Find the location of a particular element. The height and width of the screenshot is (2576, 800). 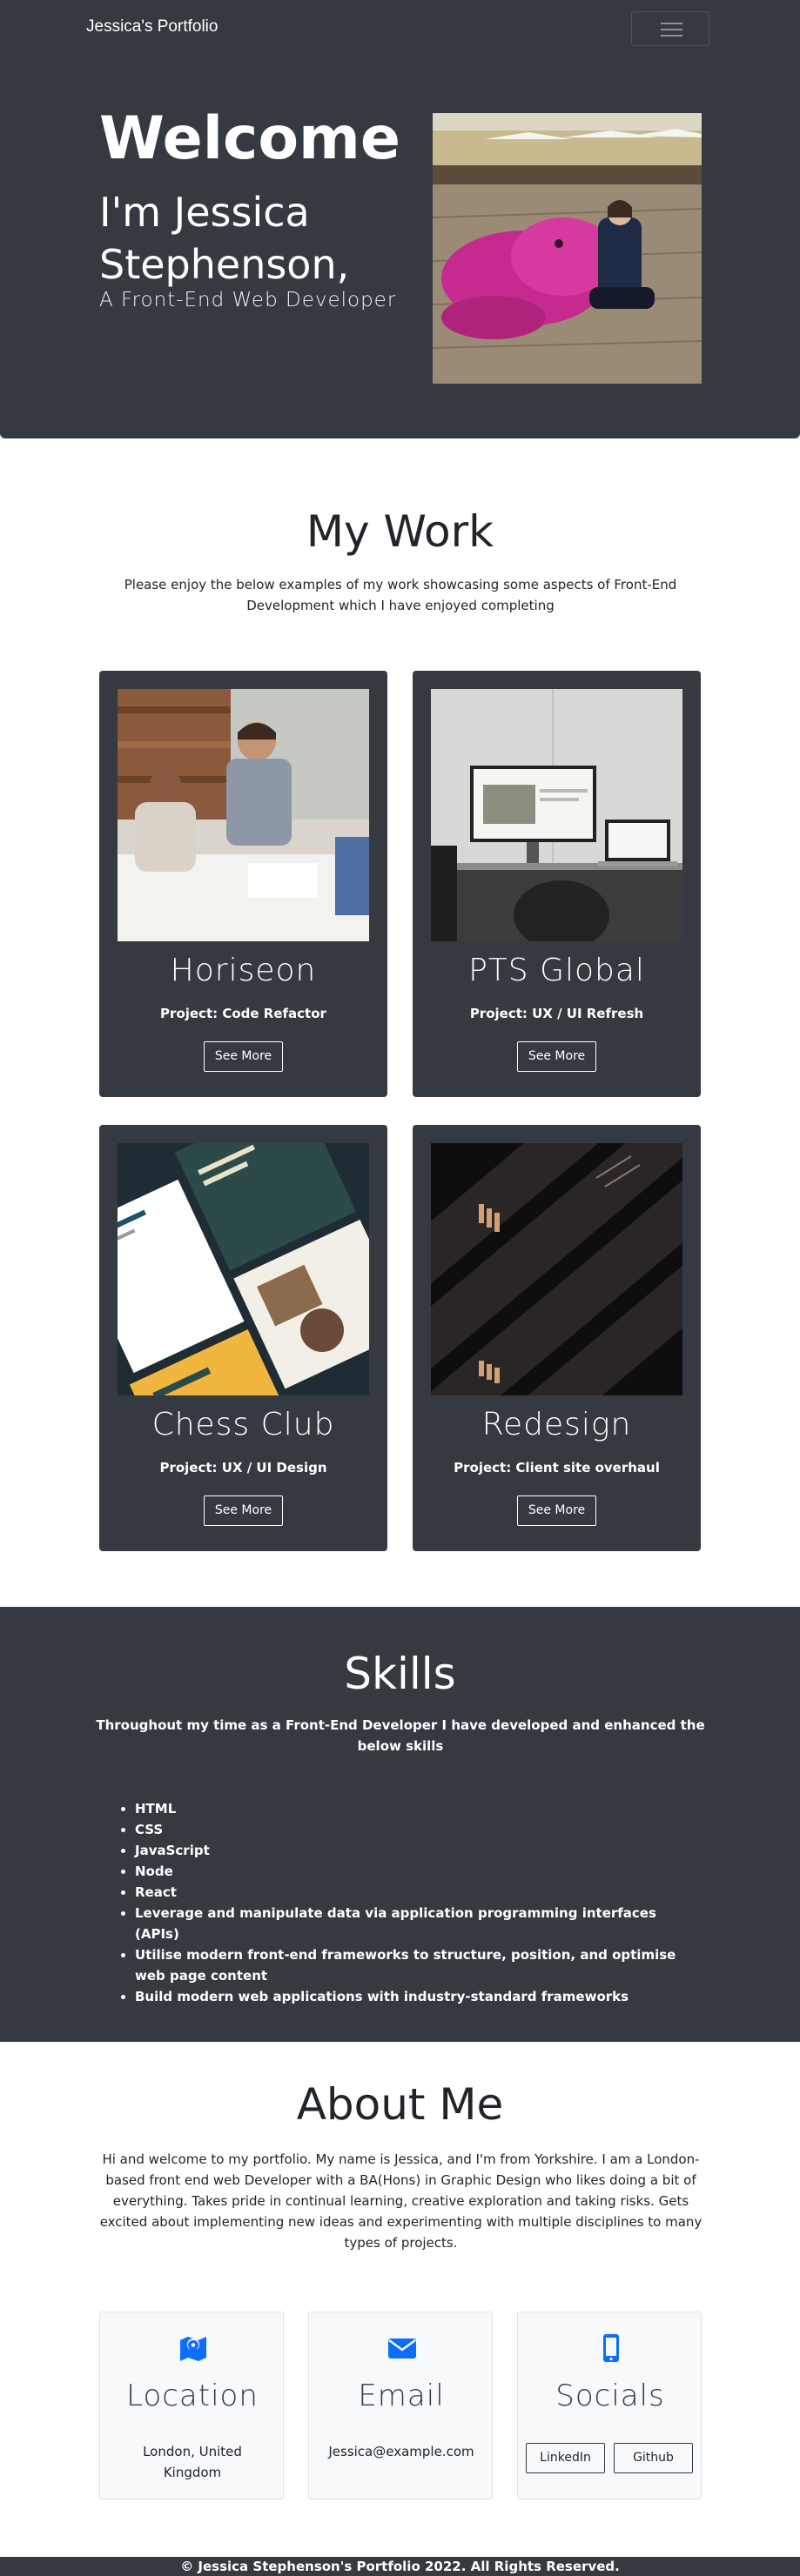

socials-box: Socials LinkedIn Github is located at coordinates (609, 2405).